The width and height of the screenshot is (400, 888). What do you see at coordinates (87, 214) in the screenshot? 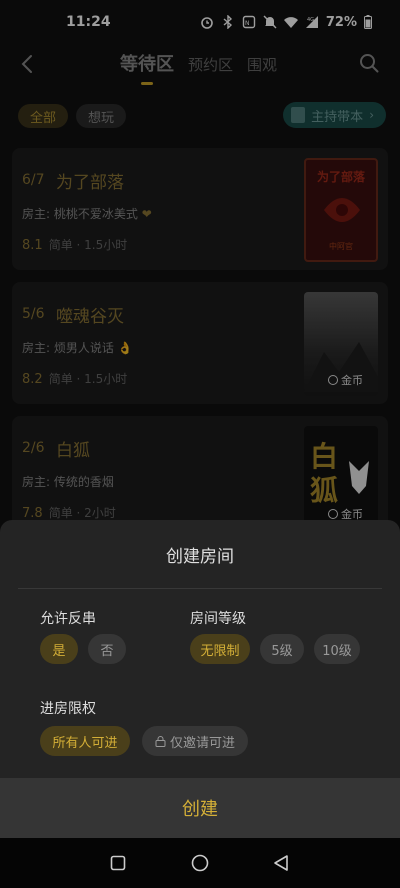
I see `room-owner: 房主: 桃桃不爱冰美式 ❤` at bounding box center [87, 214].